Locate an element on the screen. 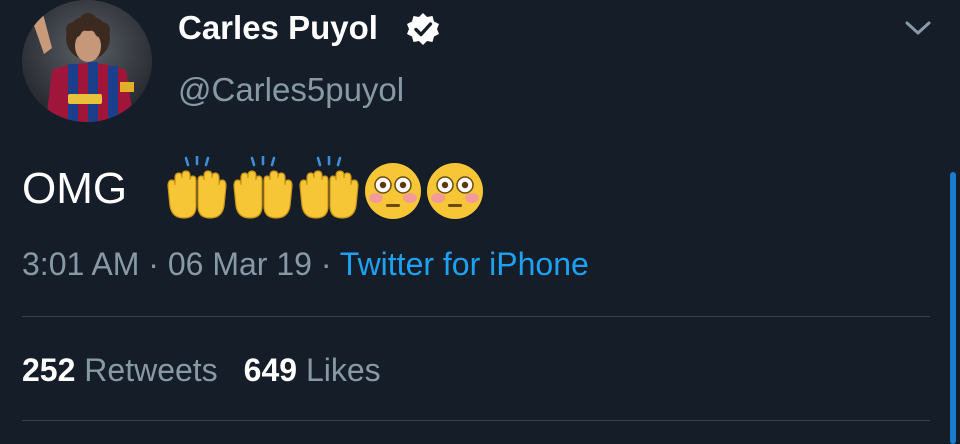 Image resolution: width=960 pixels, height=444 pixels. tweet-source-link: Twitter for iPhone is located at coordinates (464, 264).